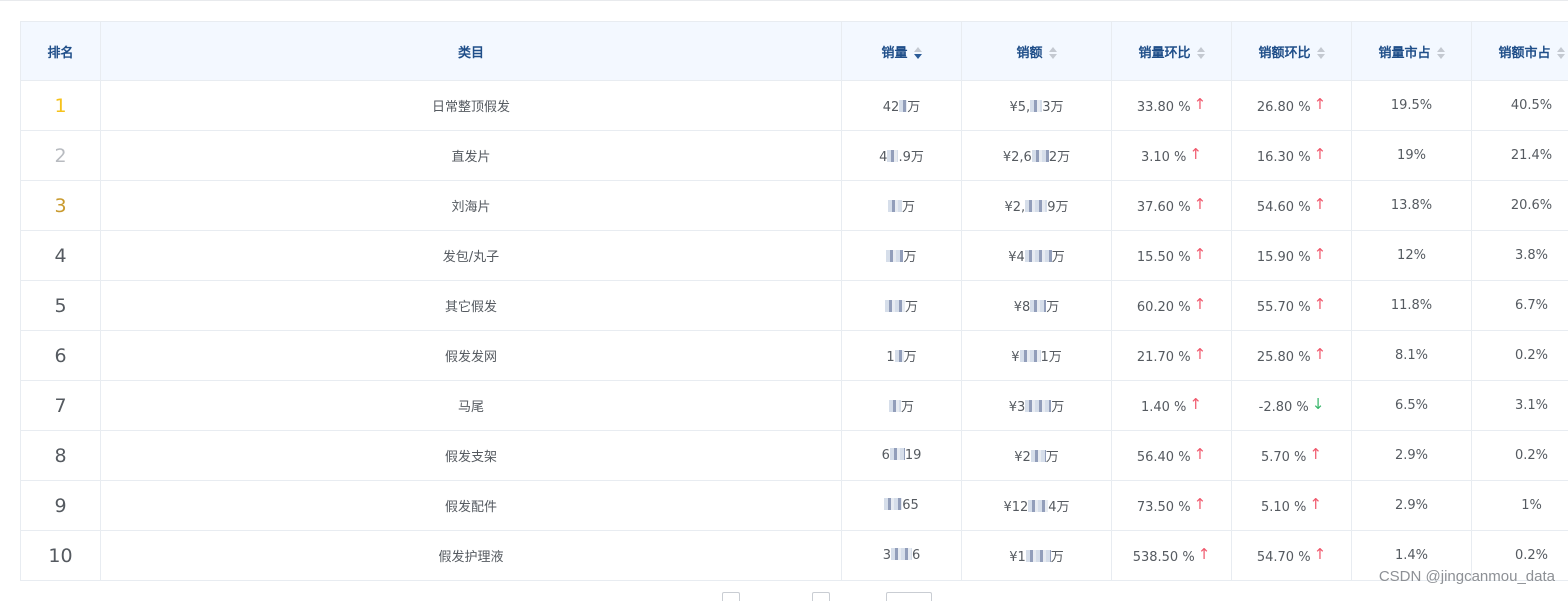 Image resolution: width=1568 pixels, height=601 pixels. What do you see at coordinates (61, 156) in the screenshot?
I see `rank-cell: 2` at bounding box center [61, 156].